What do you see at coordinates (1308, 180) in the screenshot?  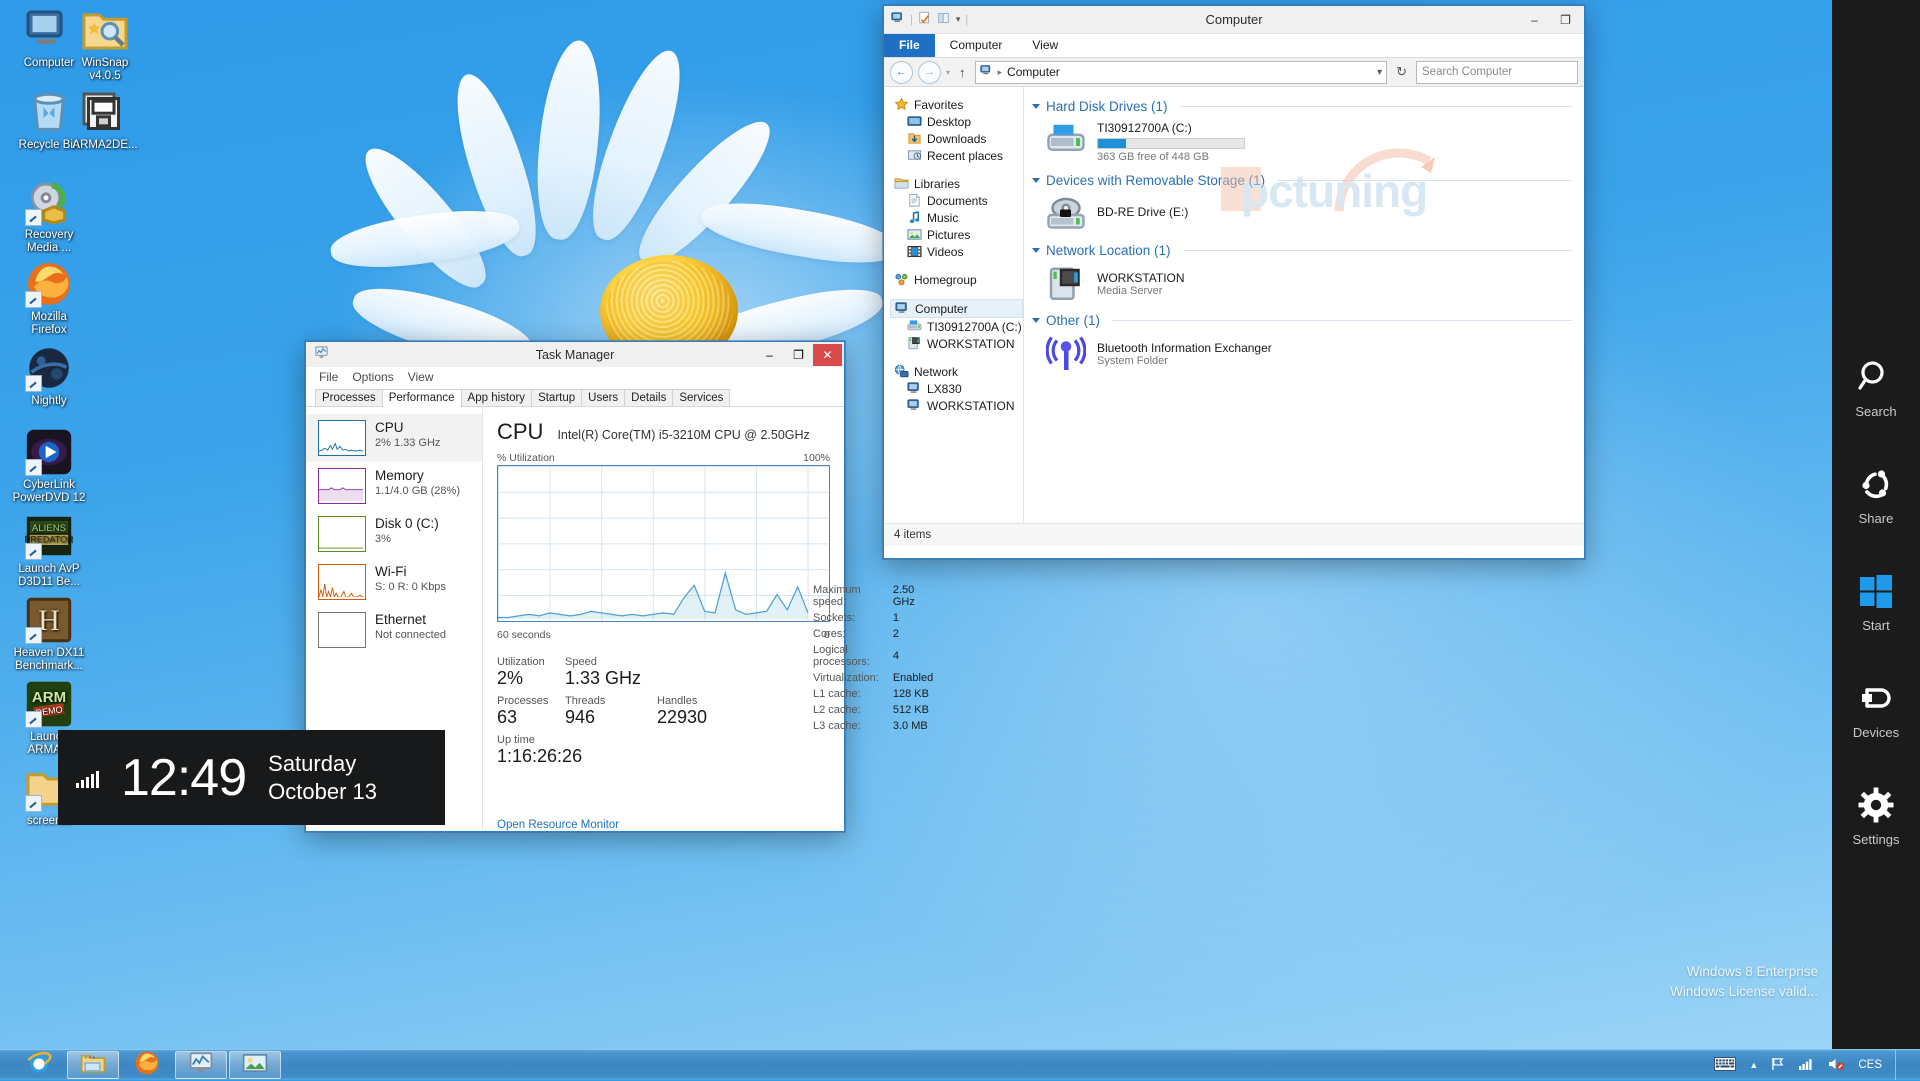 I see `content-group-header: Devices with Removable Storage (1)` at bounding box center [1308, 180].